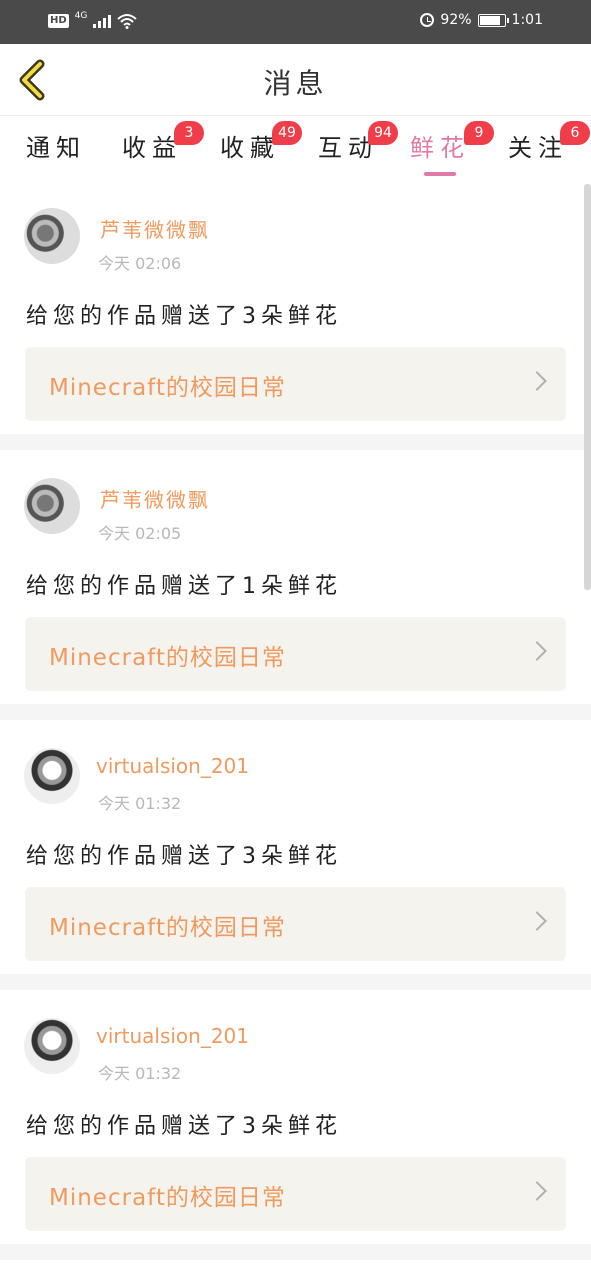 The height and width of the screenshot is (1280, 591). Describe the element at coordinates (250, 148) in the screenshot. I see `tab-label: 收藏` at that location.